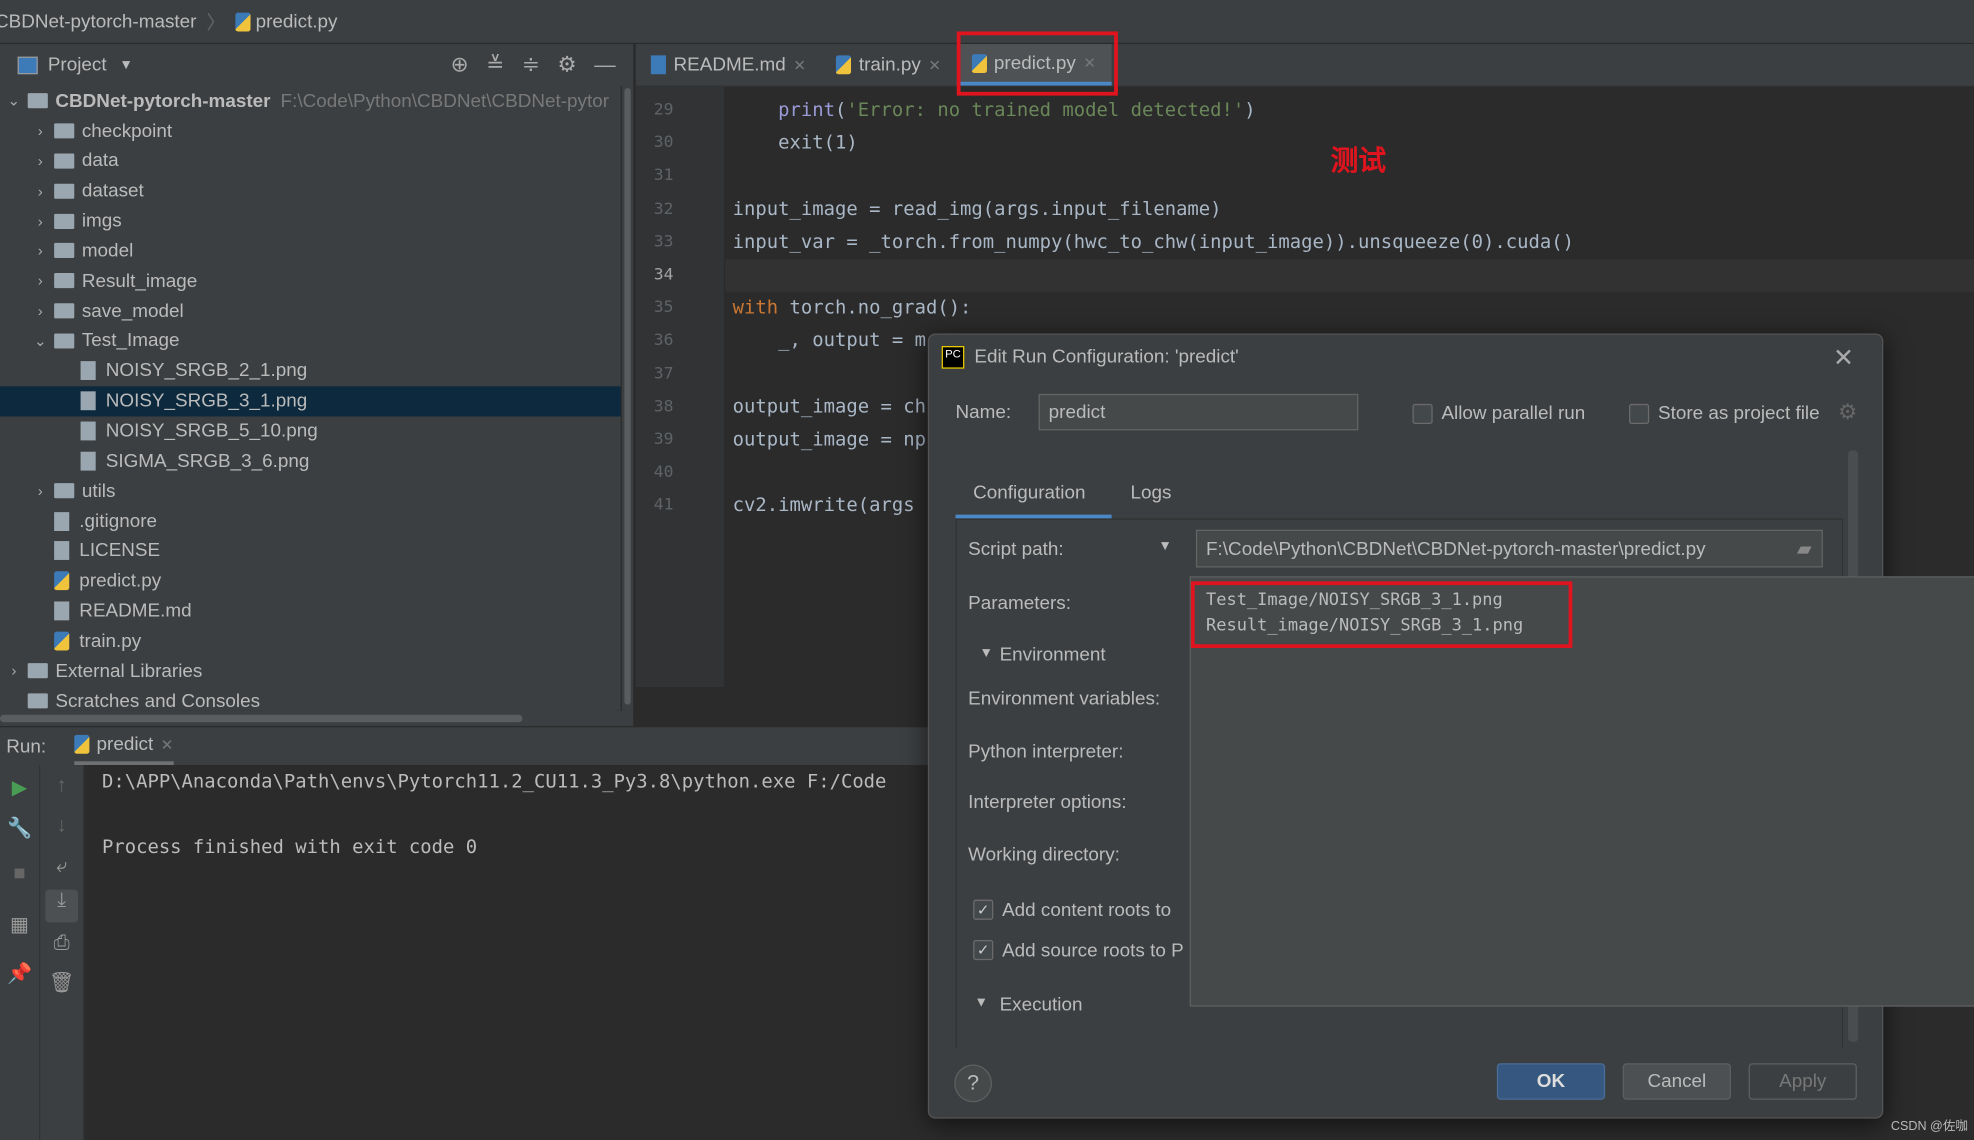  Describe the element at coordinates (1029, 492) in the screenshot. I see `tab-configuration: Configuration` at that location.